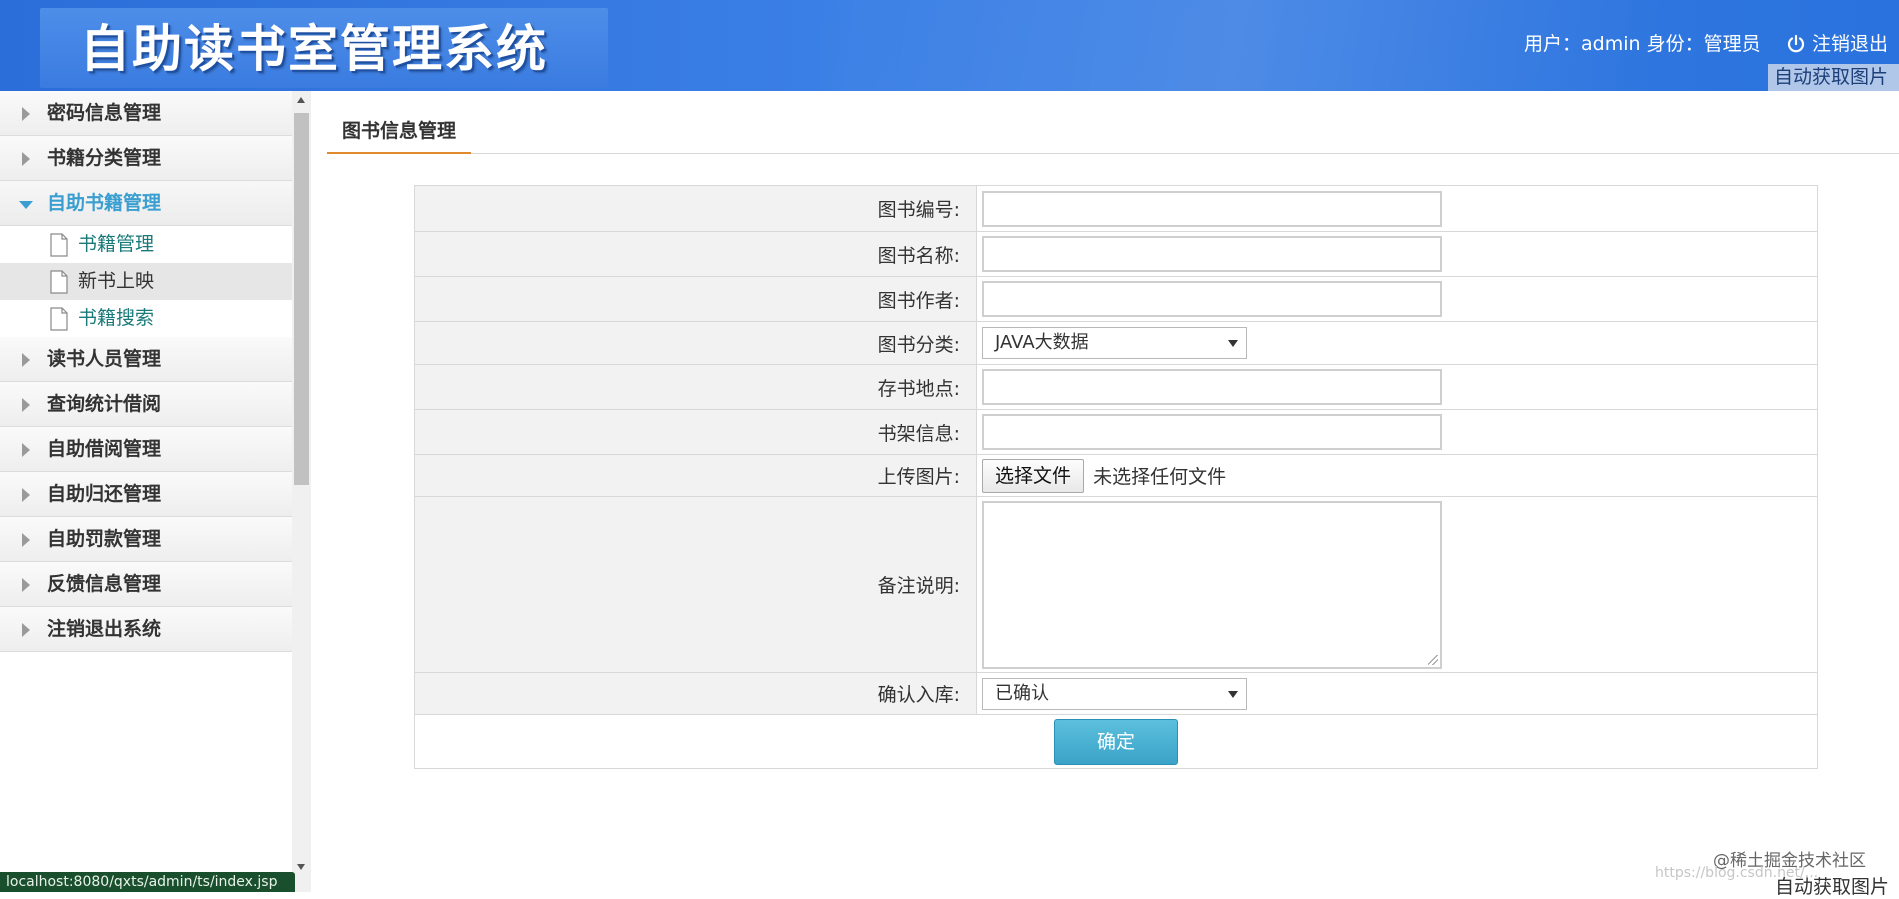  What do you see at coordinates (1796, 43) in the screenshot?
I see `power-icon` at bounding box center [1796, 43].